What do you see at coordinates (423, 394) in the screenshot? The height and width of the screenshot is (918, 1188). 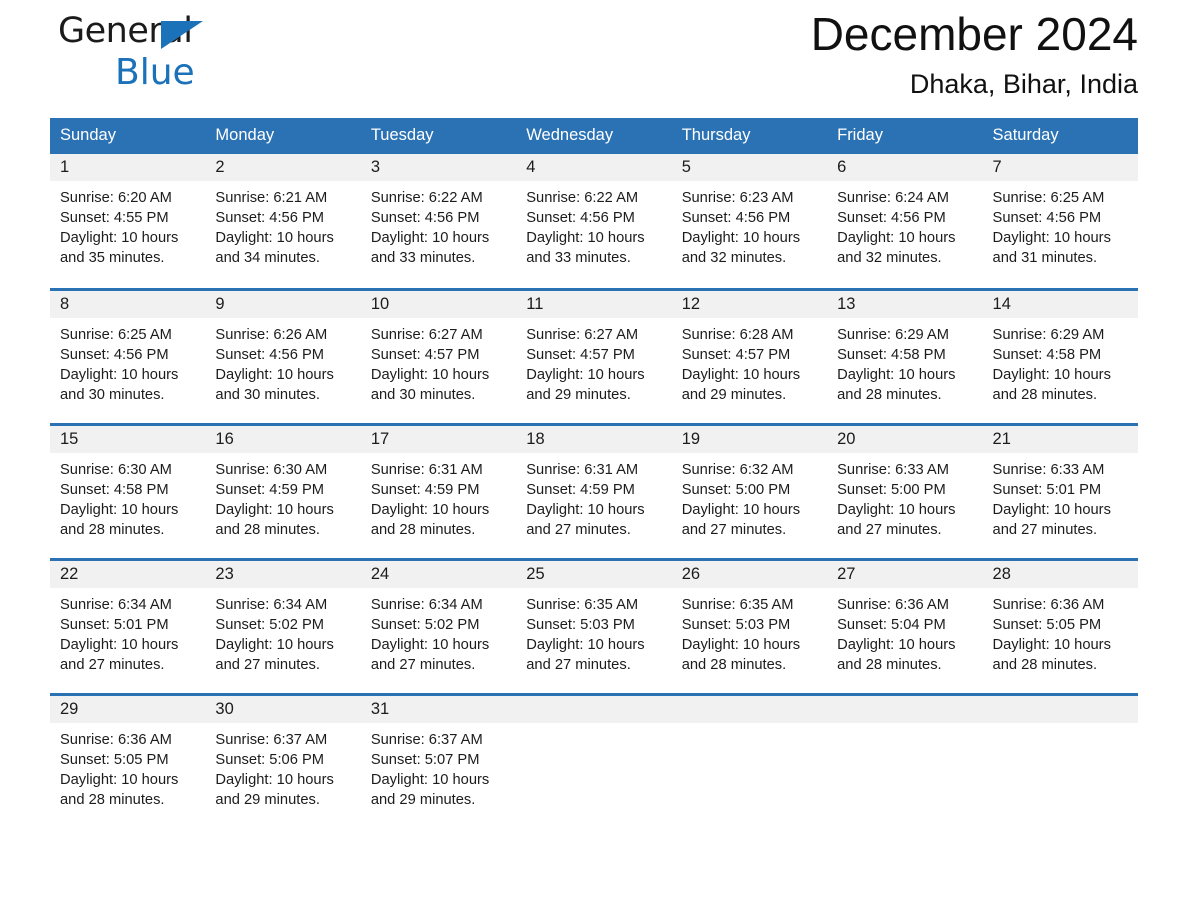 I see `daylight-text-line2: and 30 minutes.` at bounding box center [423, 394].